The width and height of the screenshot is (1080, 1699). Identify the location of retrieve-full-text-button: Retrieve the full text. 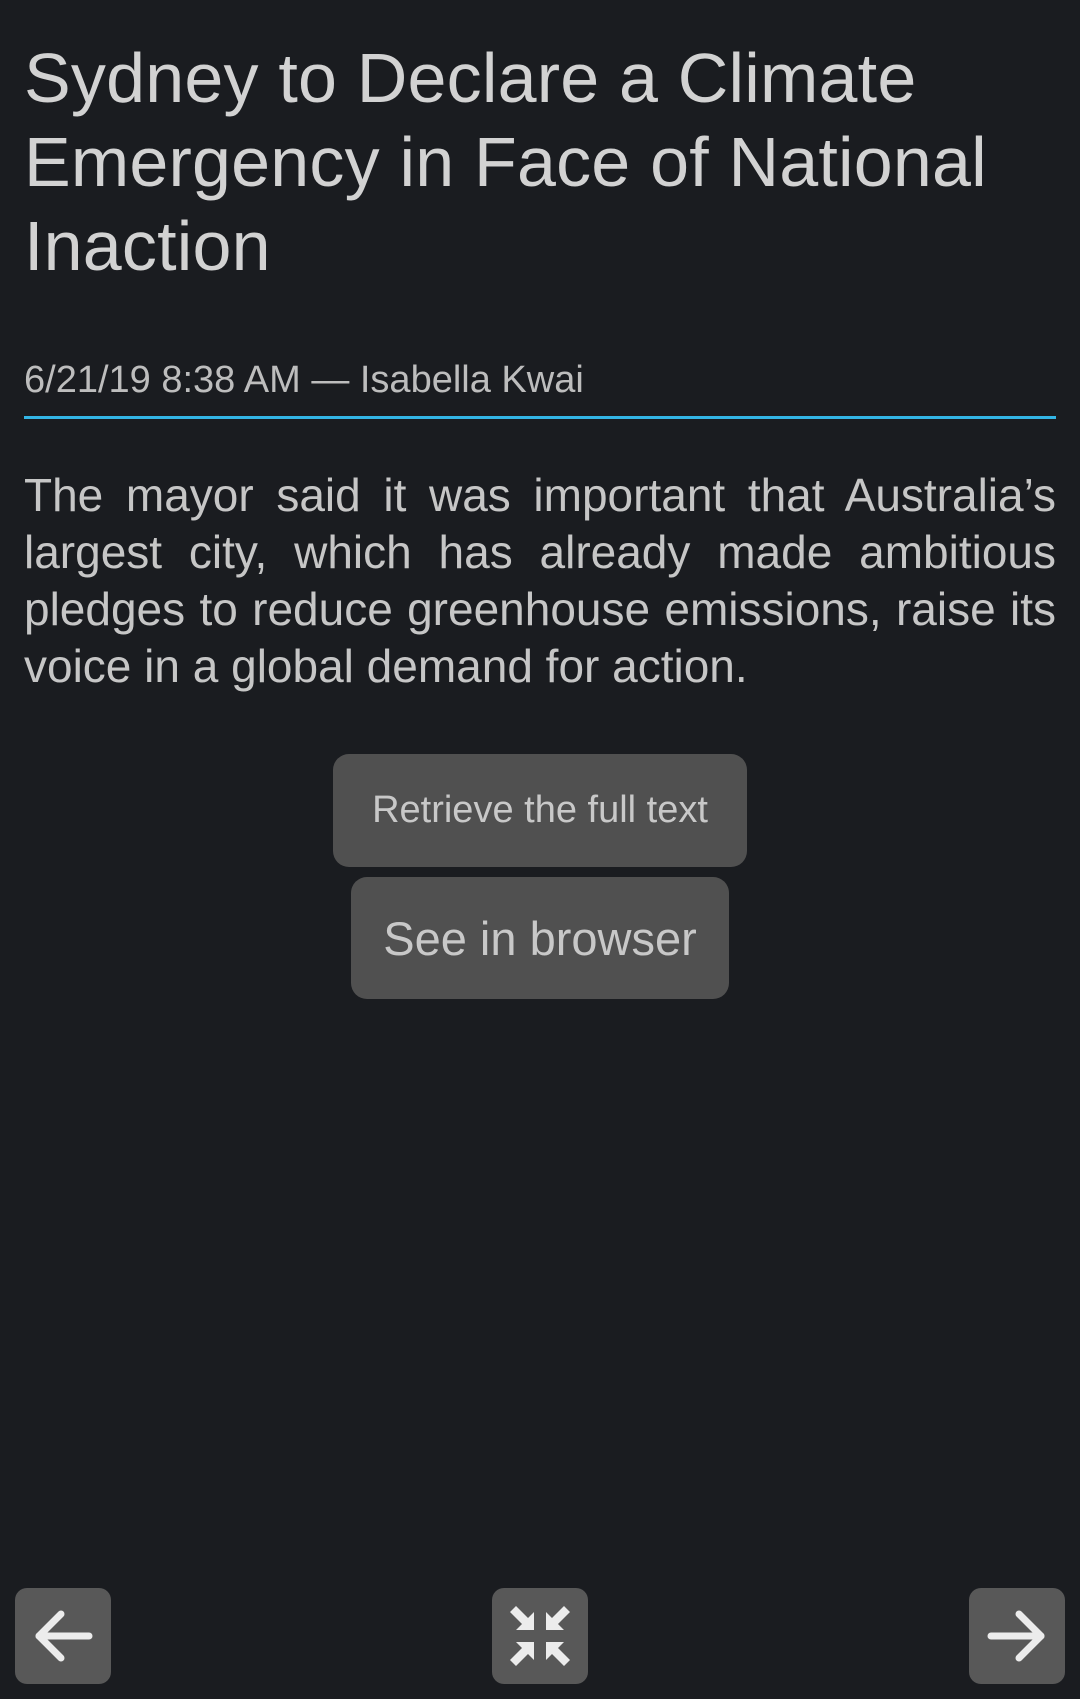
(540, 810).